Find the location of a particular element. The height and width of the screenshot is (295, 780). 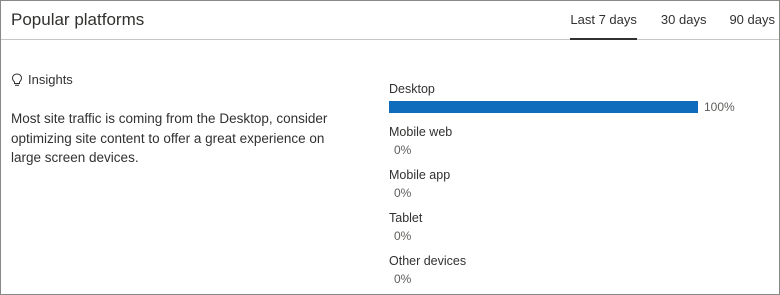

platform-label: Tablet is located at coordinates (406, 218).